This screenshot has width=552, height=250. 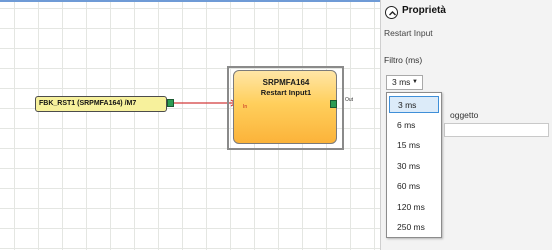 I want to click on filter-dropdown-list: 3 ms 6 ms 15 ms 30 ms 60 ms 120 ms 250 ms, so click(x=414, y=165).